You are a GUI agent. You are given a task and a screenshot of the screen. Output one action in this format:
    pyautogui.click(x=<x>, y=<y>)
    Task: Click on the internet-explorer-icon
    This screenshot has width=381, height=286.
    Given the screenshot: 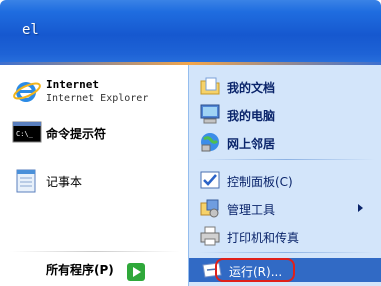 What is the action you would take?
    pyautogui.click(x=27, y=92)
    